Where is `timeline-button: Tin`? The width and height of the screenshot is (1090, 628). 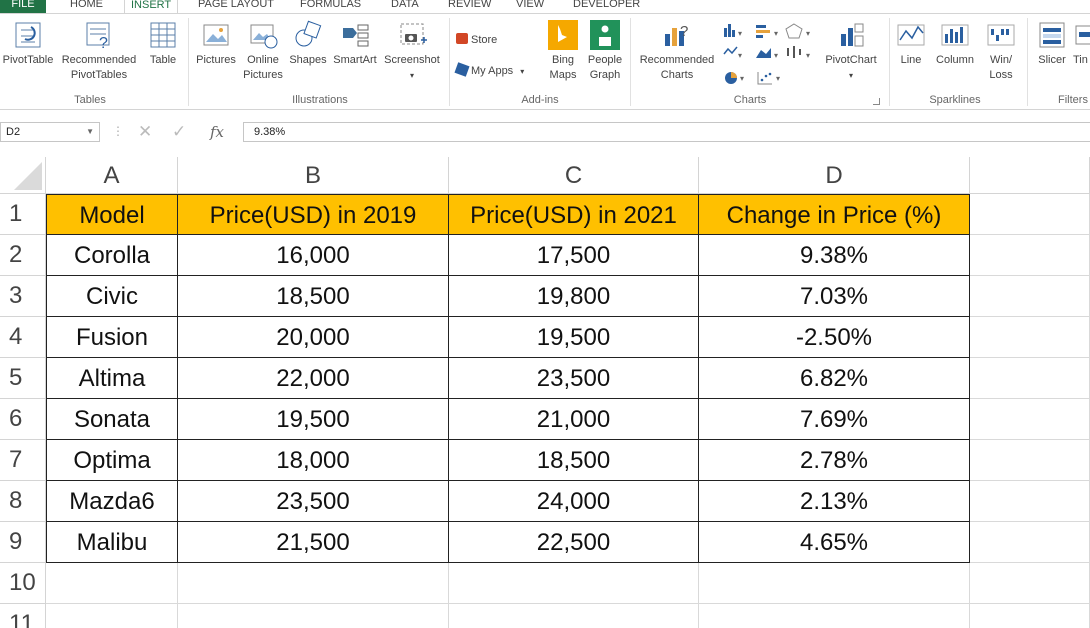 timeline-button: Tin is located at coordinates (1081, 44).